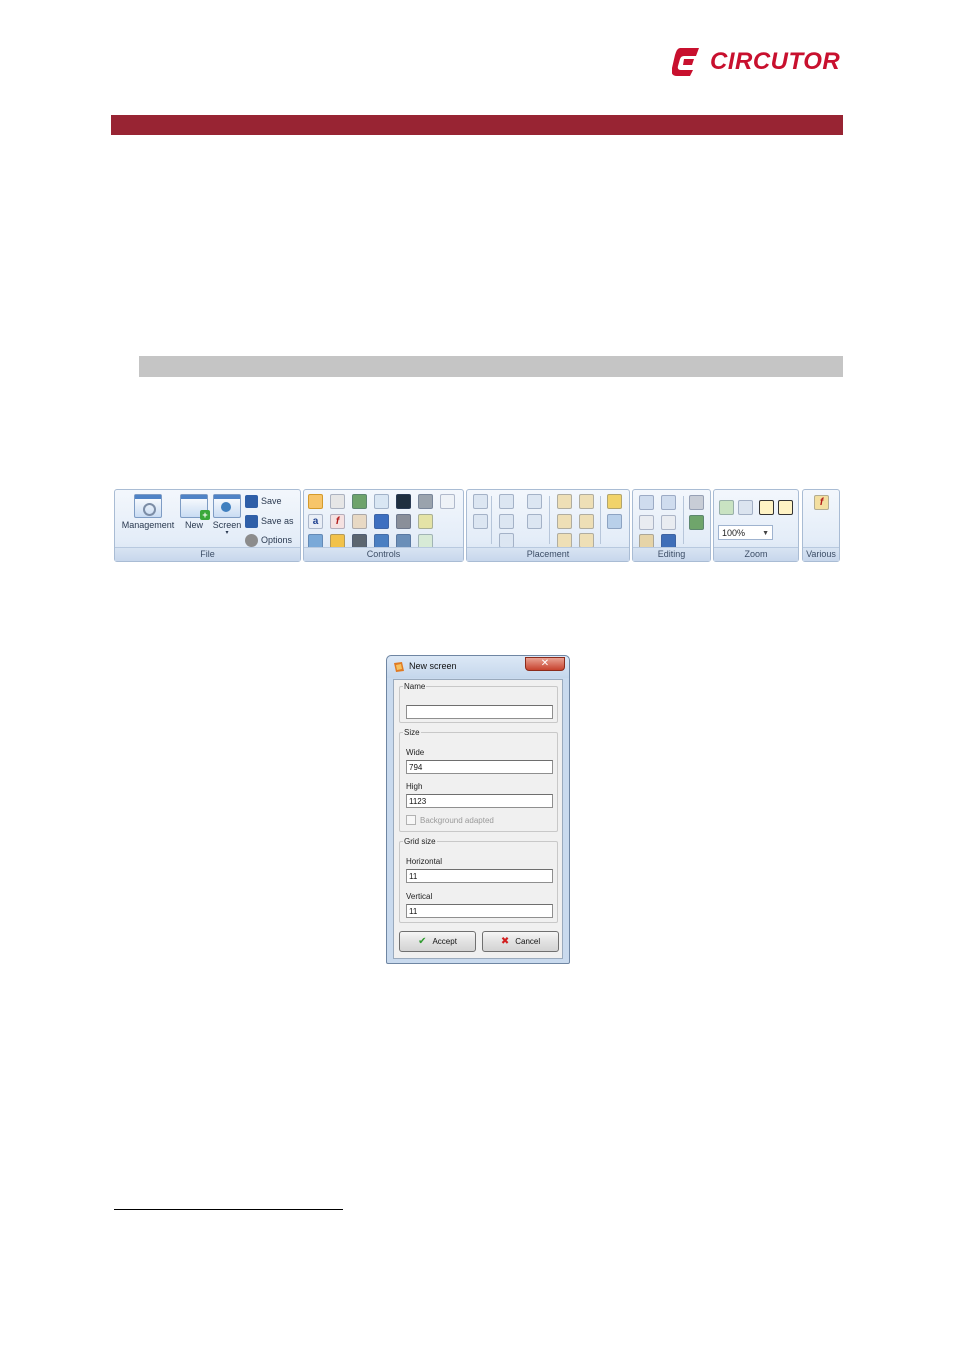 This screenshot has width=954, height=1350. What do you see at coordinates (564, 540) in the screenshot?
I see `align-bottom-icon` at bounding box center [564, 540].